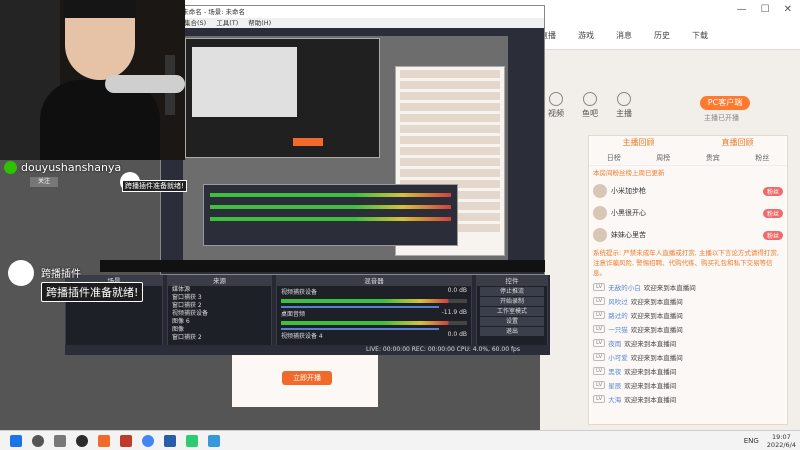  Describe the element at coordinates (219, 330) in the screenshot. I see `source-item: 图像` at that location.